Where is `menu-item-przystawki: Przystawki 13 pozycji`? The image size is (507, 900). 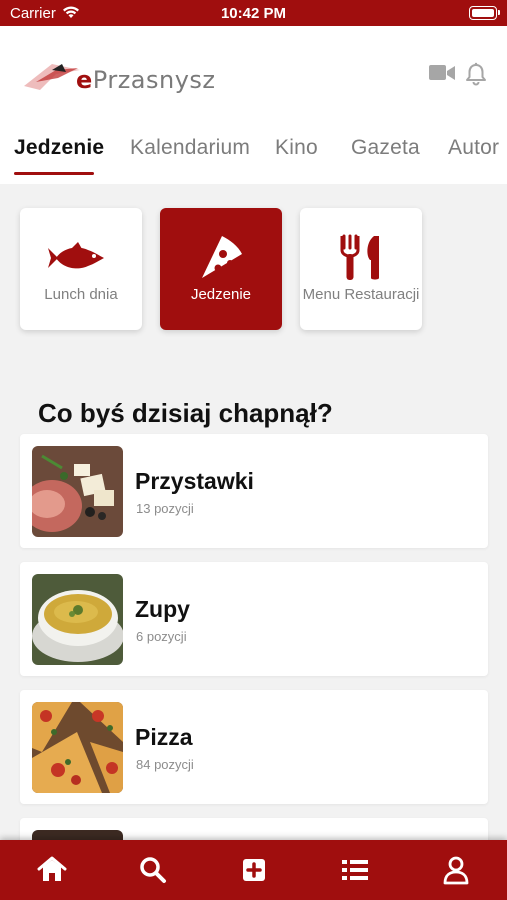
menu-item-przystawki: Przystawki 13 pozycji is located at coordinates (254, 491).